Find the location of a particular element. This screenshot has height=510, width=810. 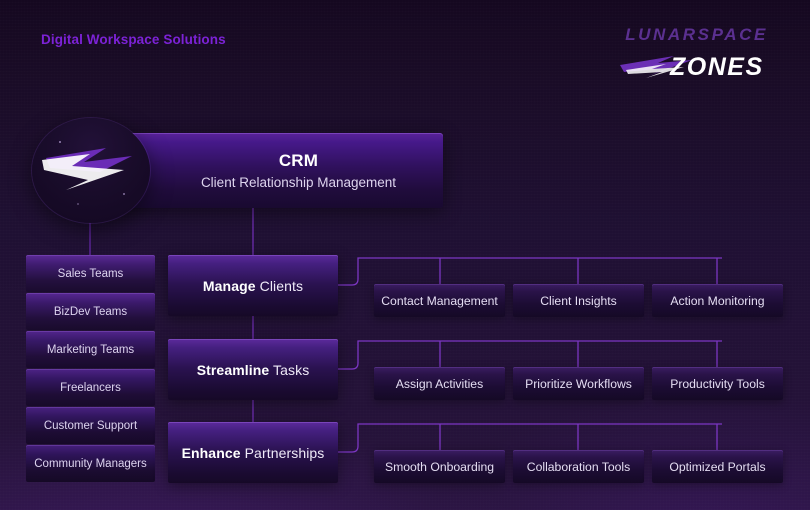

lightning-bolt-badge-icon is located at coordinates (91, 170).